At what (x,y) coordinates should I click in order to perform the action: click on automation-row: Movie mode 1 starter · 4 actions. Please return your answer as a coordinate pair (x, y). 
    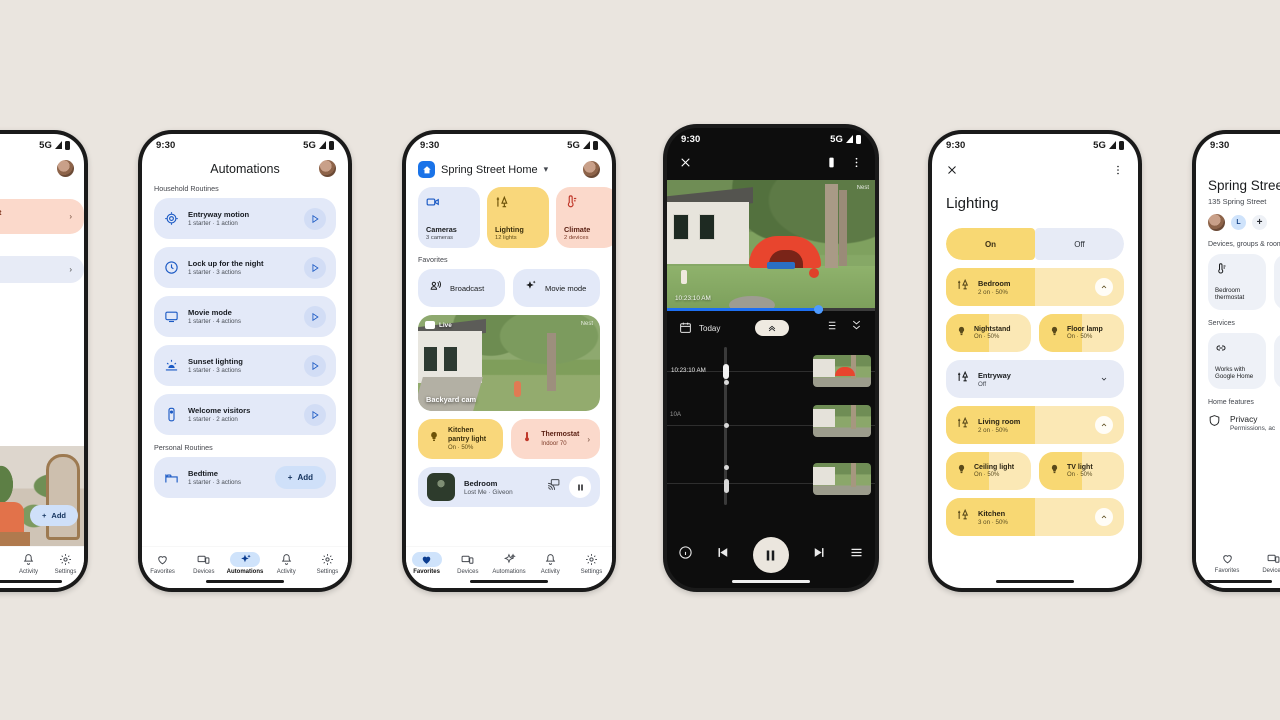
    Looking at the image, I should click on (245, 316).